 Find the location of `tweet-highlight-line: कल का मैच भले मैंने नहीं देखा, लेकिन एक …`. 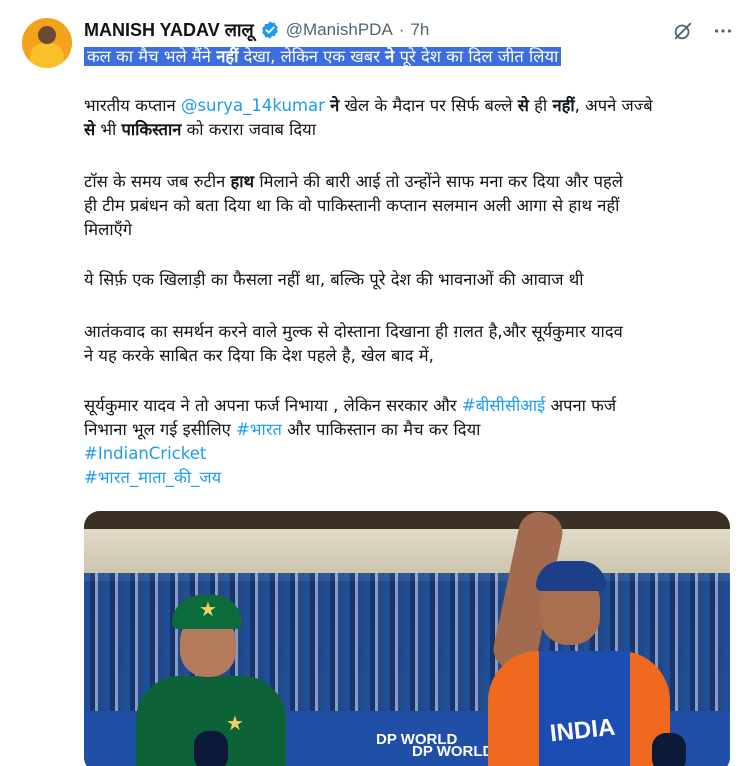

tweet-highlight-line: कल का मैच भले मैंने नहीं देखा, लेकिन एक … is located at coordinates (407, 57).